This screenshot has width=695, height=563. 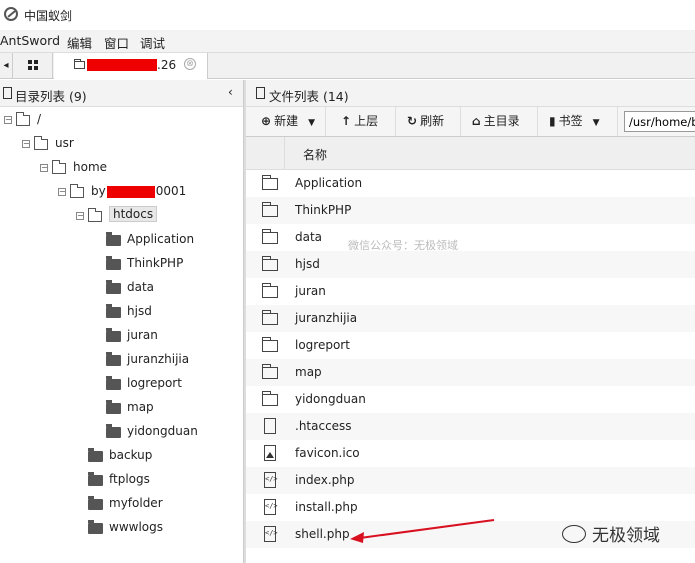 What do you see at coordinates (154, 383) in the screenshot?
I see `tree-item-label: logreport` at bounding box center [154, 383].